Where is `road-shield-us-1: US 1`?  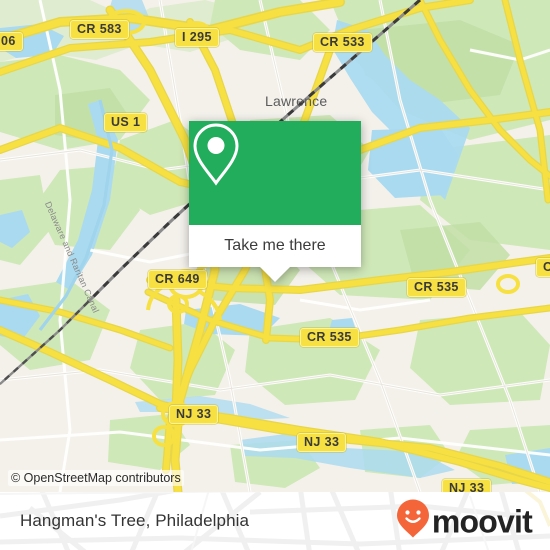 road-shield-us-1: US 1 is located at coordinates (126, 122).